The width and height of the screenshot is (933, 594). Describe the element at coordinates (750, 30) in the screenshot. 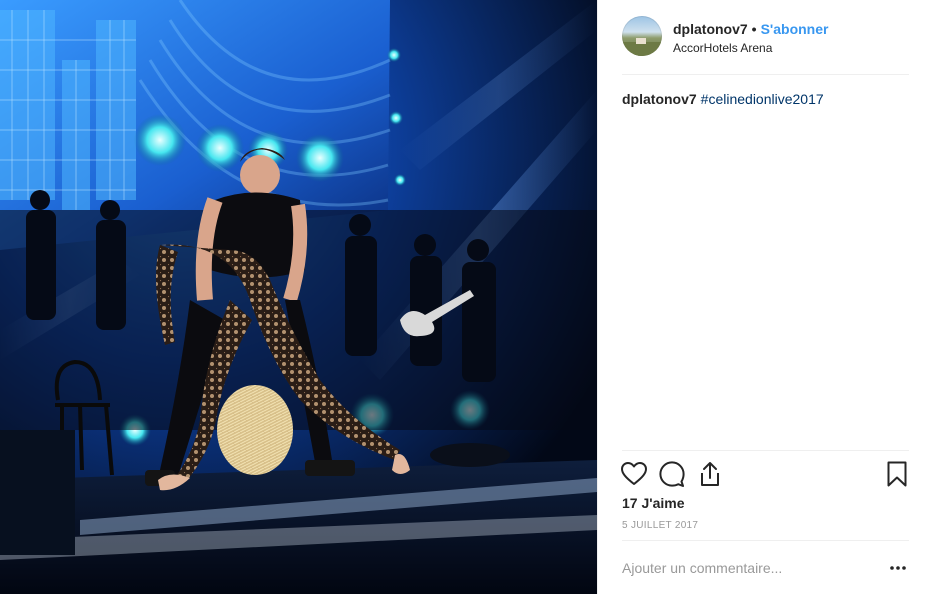

I see `header-line: dplatonov7 • S'abonner` at that location.